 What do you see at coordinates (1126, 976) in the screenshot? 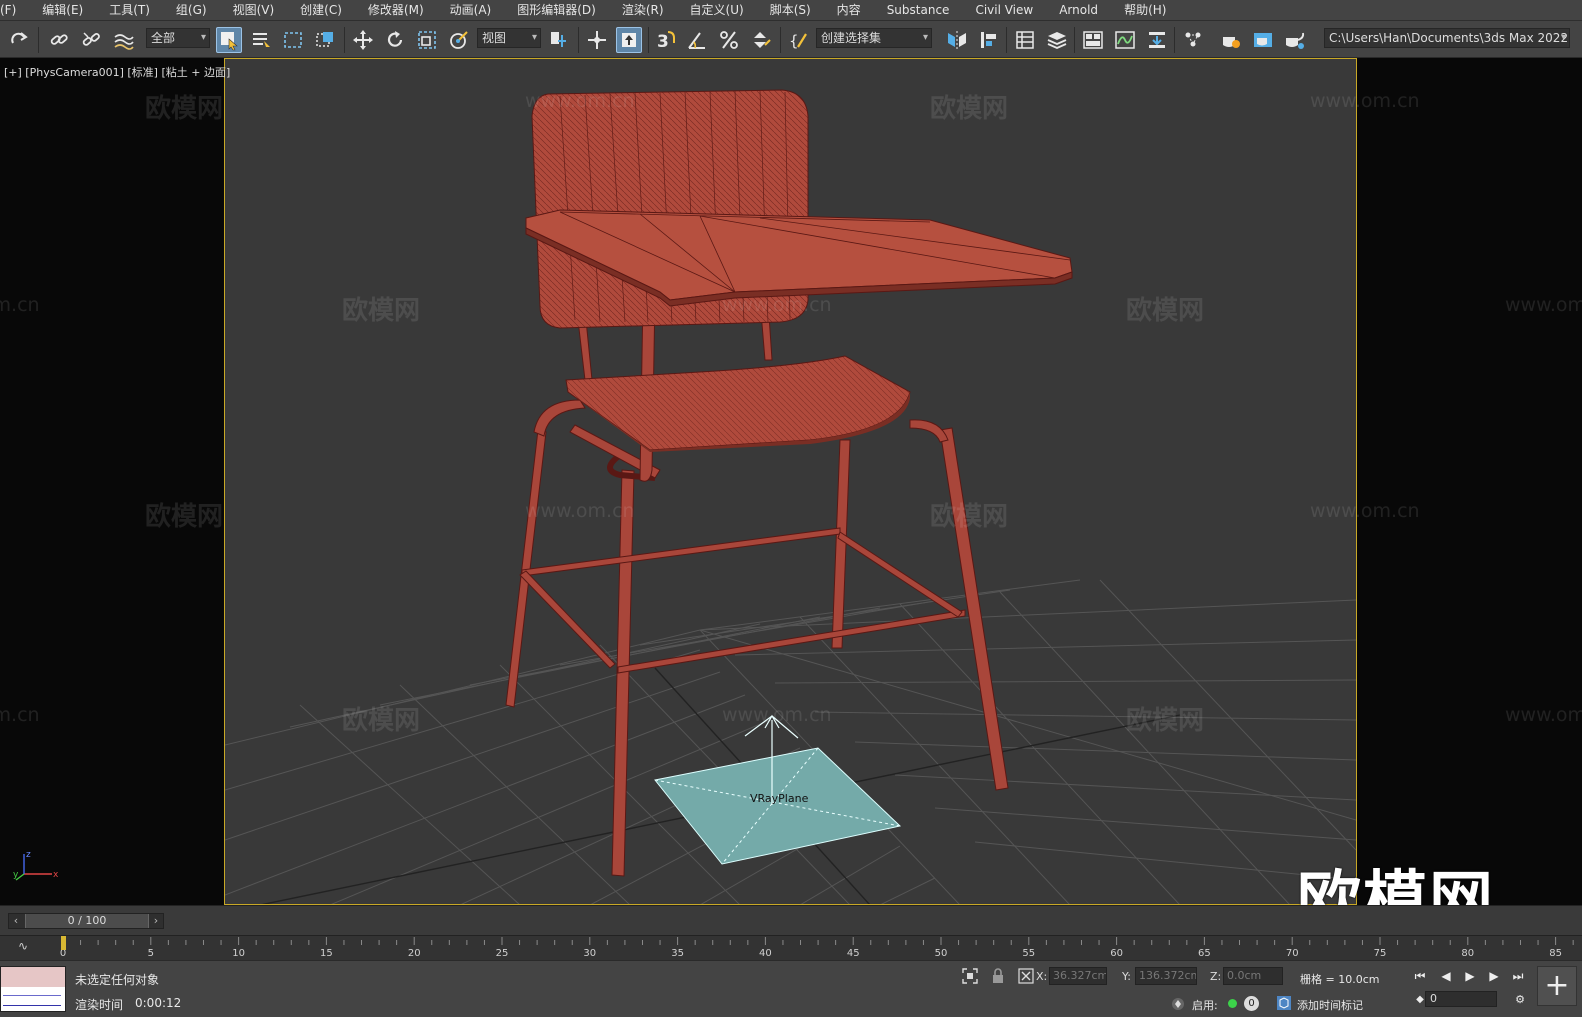
I see `y-coord-label: Y:` at bounding box center [1126, 976].